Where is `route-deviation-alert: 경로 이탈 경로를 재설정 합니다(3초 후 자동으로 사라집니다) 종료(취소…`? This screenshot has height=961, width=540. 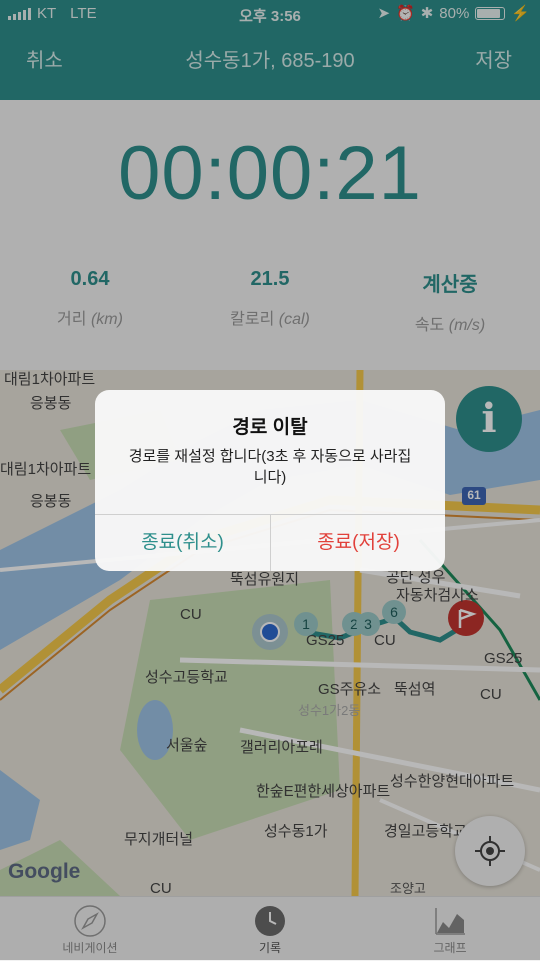
route-deviation-alert: 경로 이탈 경로를 재설정 합니다(3초 후 자동으로 사라집니다) 종료(취소… is located at coordinates (270, 480).